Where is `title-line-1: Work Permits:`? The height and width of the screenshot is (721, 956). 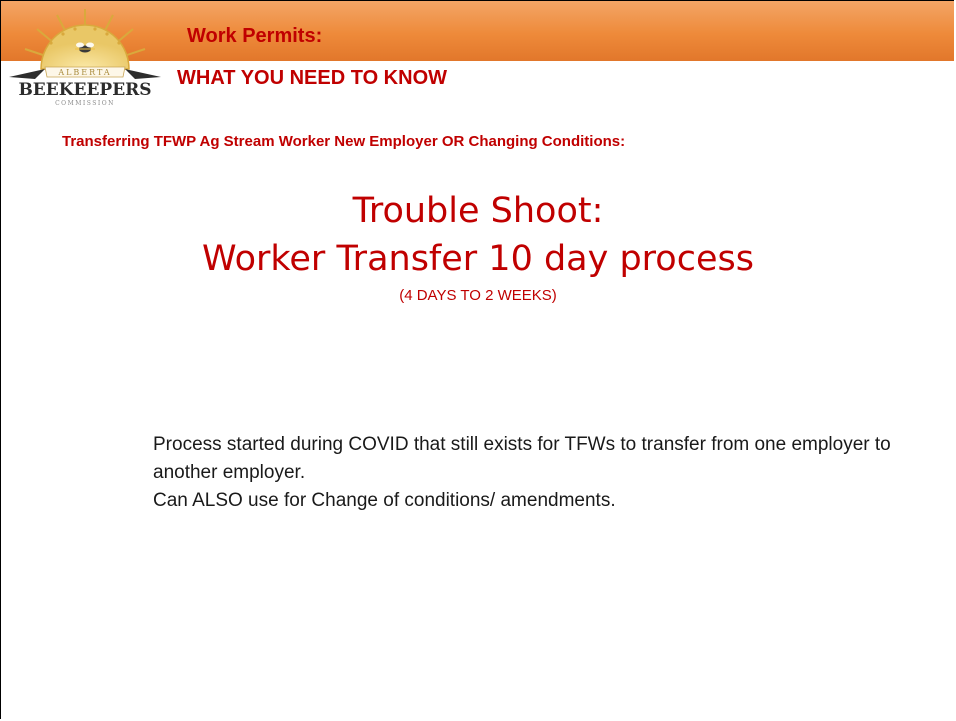 title-line-1: Work Permits: is located at coordinates (255, 36).